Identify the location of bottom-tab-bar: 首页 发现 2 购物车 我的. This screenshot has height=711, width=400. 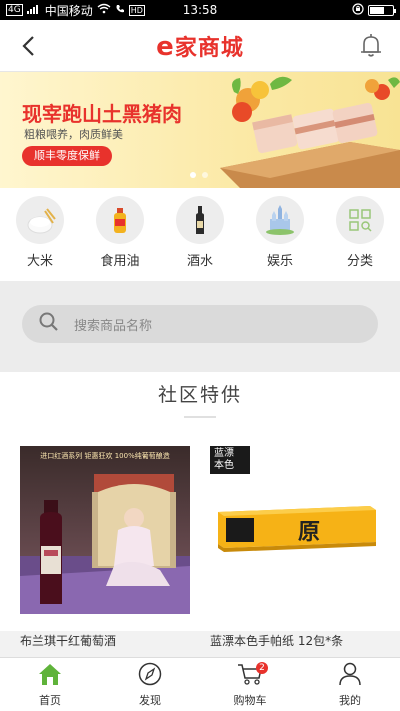
(200, 684).